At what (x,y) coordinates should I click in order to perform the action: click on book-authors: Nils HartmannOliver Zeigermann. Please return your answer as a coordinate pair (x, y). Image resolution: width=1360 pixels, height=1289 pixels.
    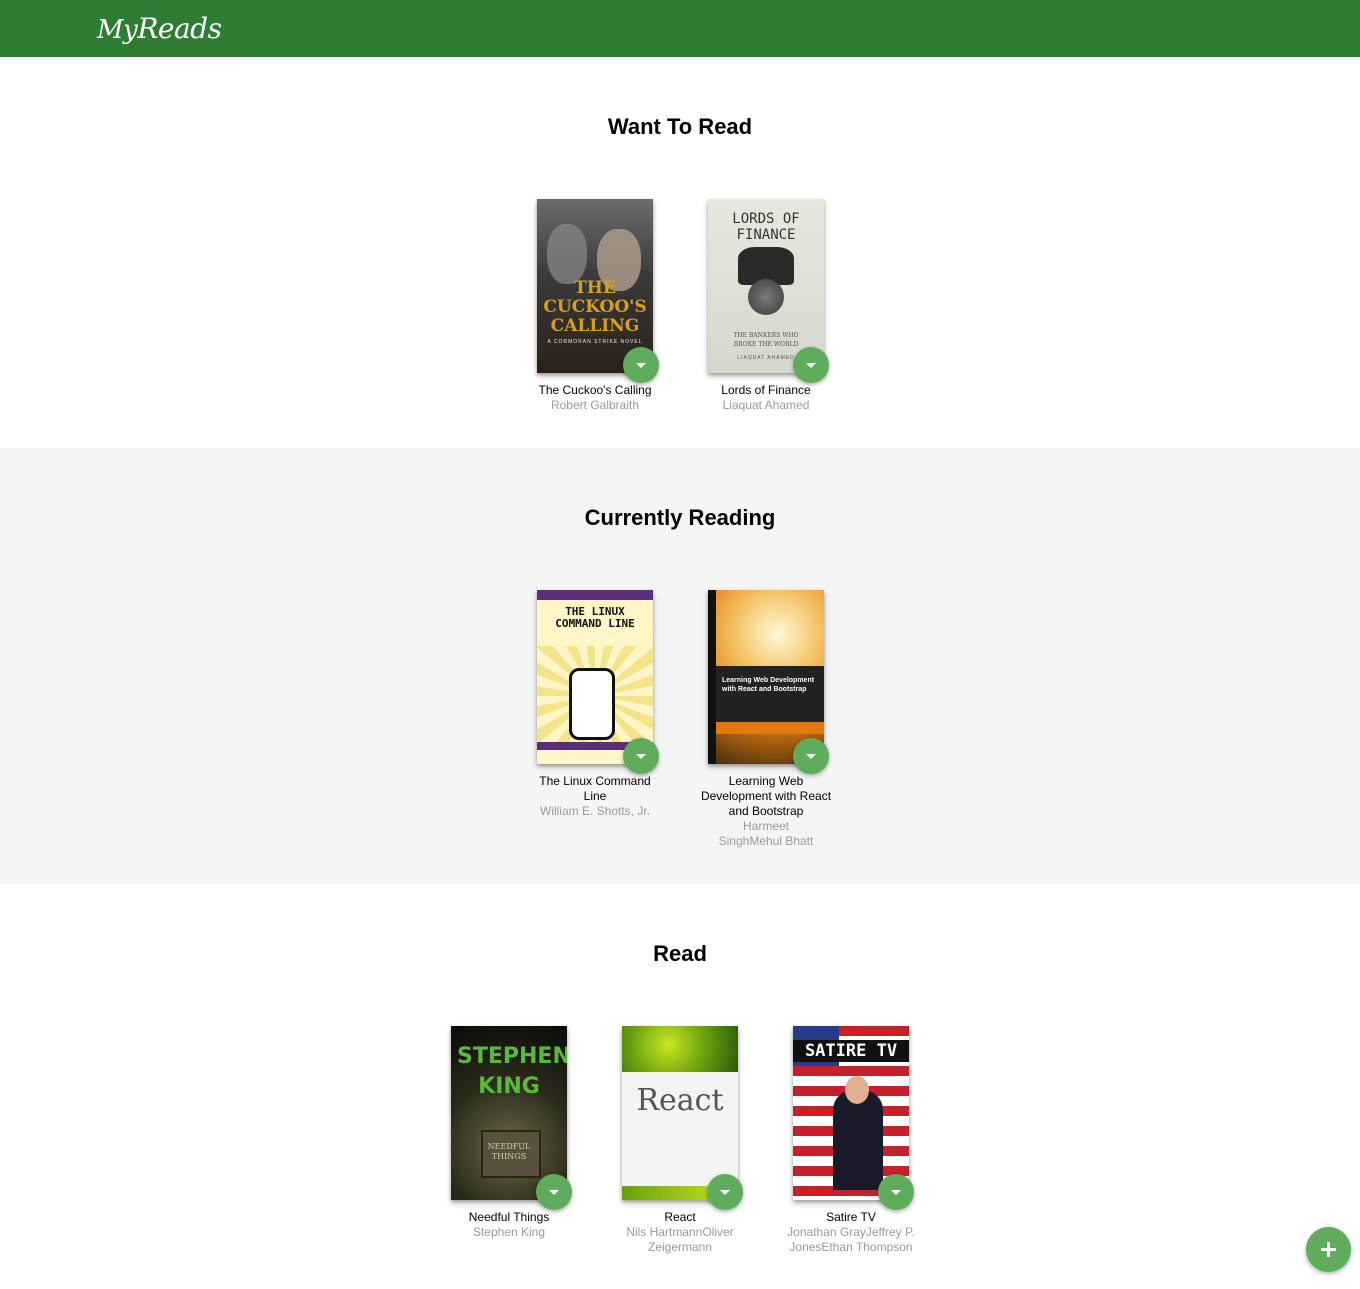
    Looking at the image, I should click on (680, 1239).